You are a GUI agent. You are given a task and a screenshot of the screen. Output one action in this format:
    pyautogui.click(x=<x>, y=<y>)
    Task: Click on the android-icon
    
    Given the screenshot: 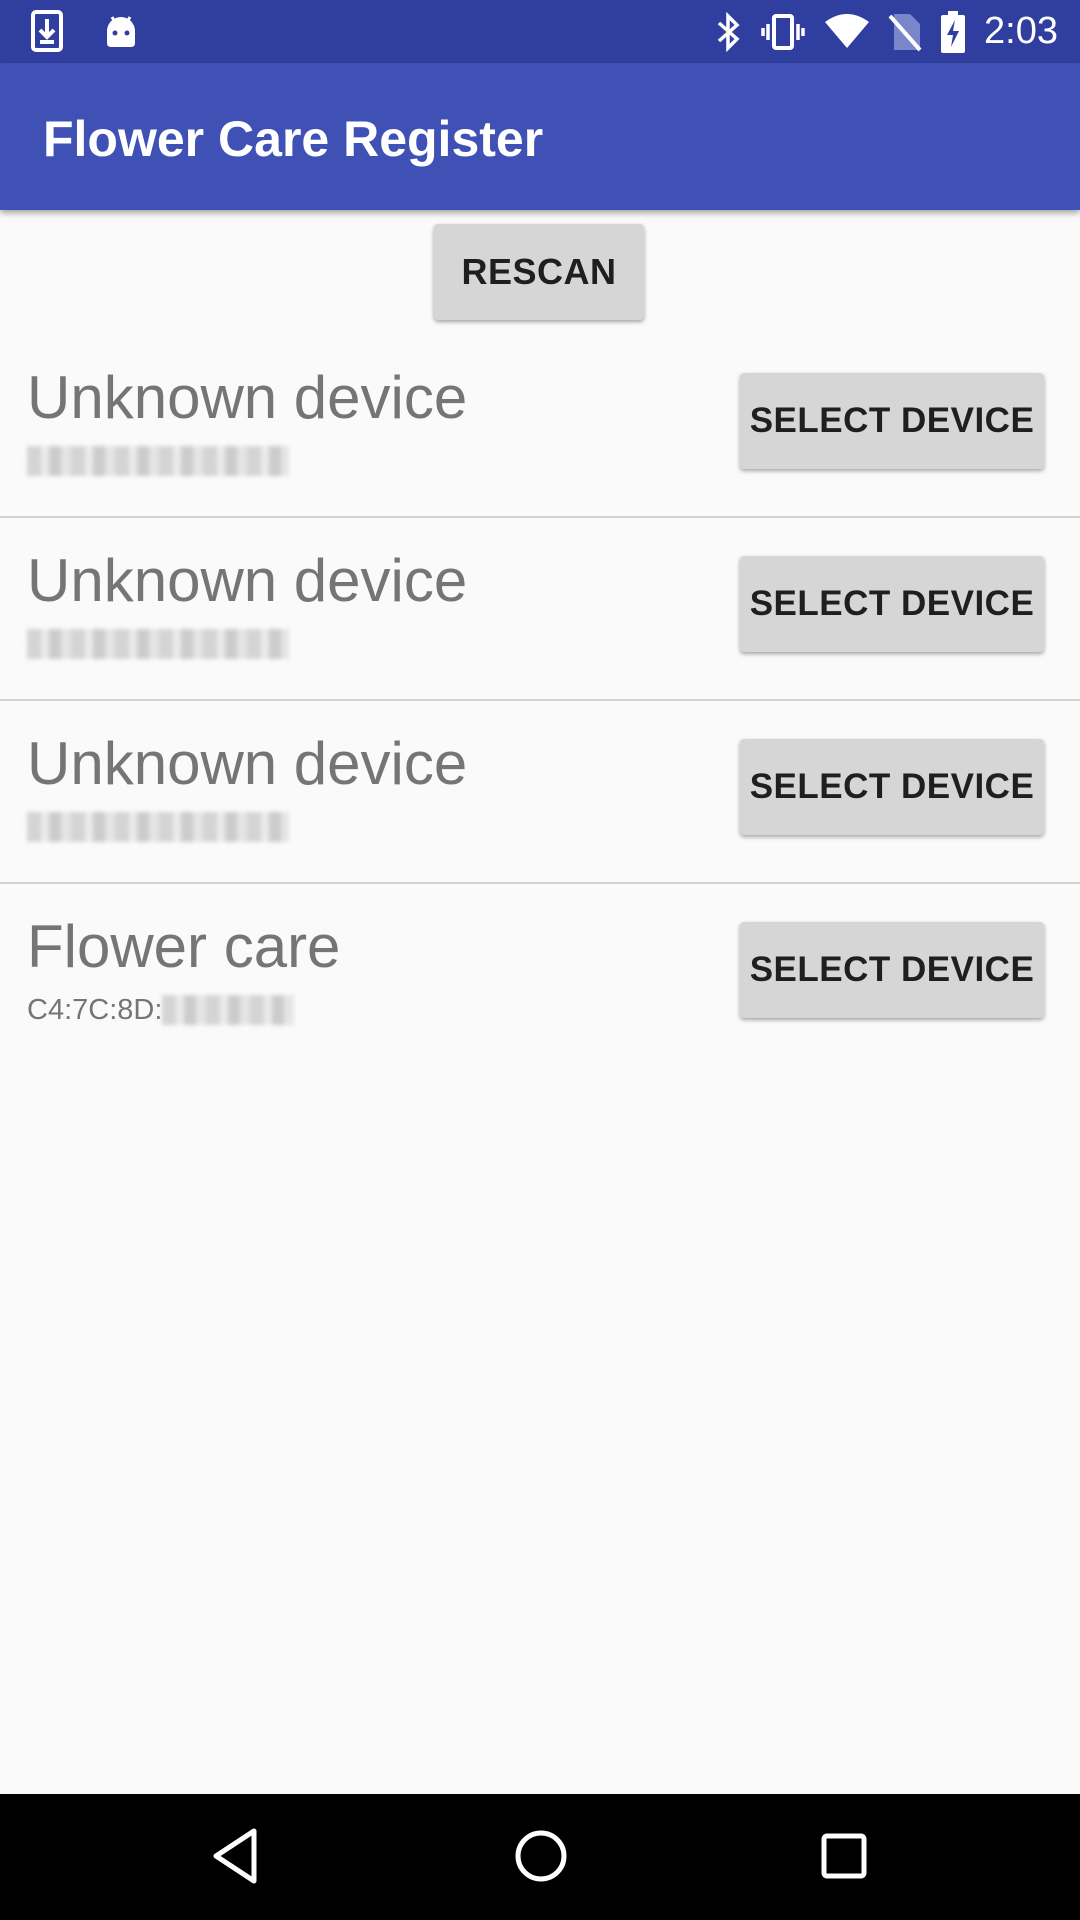 What is the action you would take?
    pyautogui.click(x=121, y=31)
    